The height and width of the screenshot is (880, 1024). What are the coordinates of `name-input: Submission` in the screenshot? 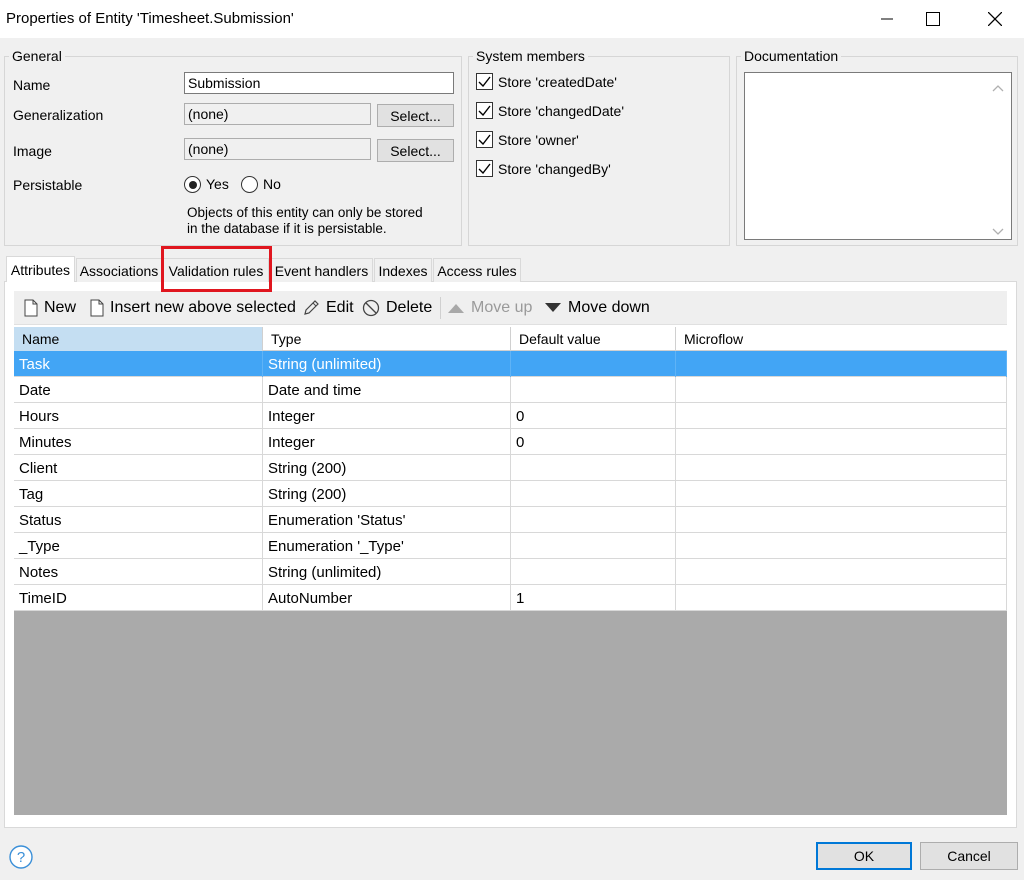 It's located at (319, 83).